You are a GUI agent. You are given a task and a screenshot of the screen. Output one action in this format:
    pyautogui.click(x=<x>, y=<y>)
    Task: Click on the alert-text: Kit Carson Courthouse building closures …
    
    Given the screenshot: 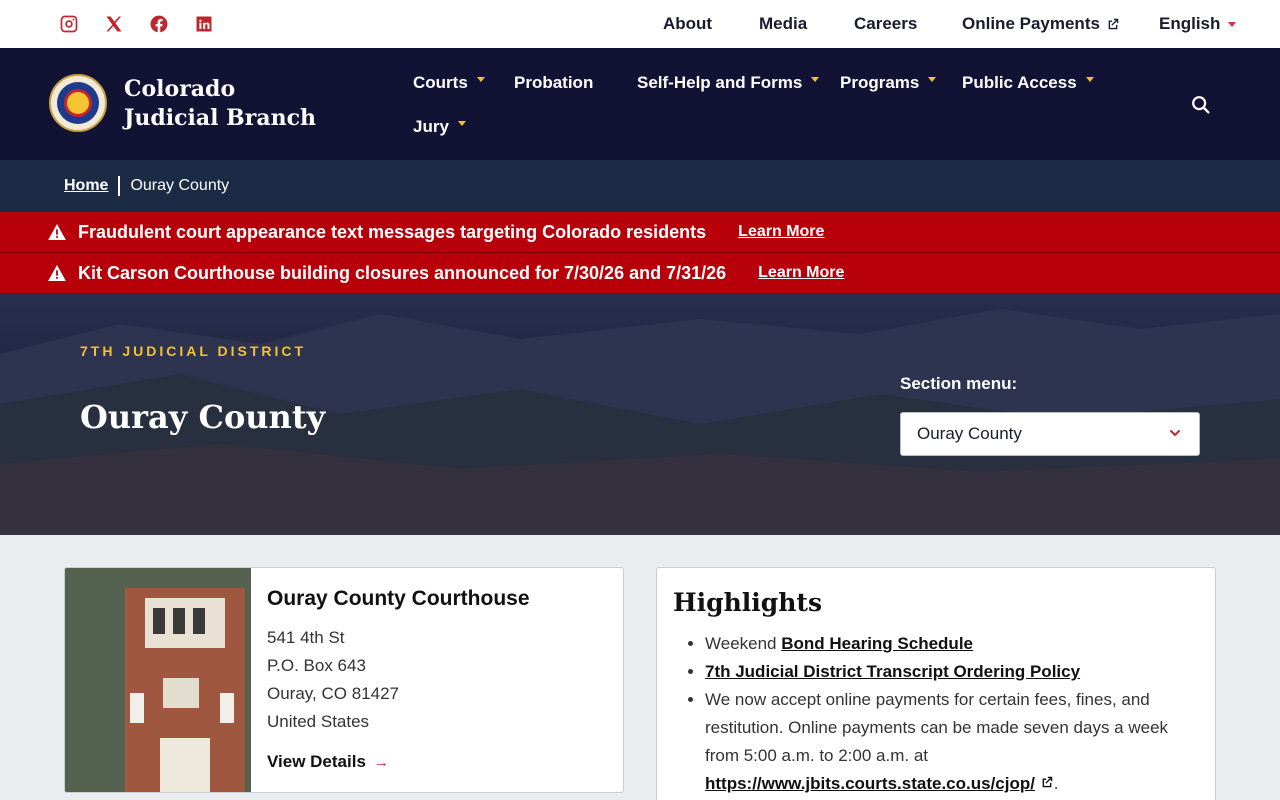 What is the action you would take?
    pyautogui.click(x=402, y=272)
    